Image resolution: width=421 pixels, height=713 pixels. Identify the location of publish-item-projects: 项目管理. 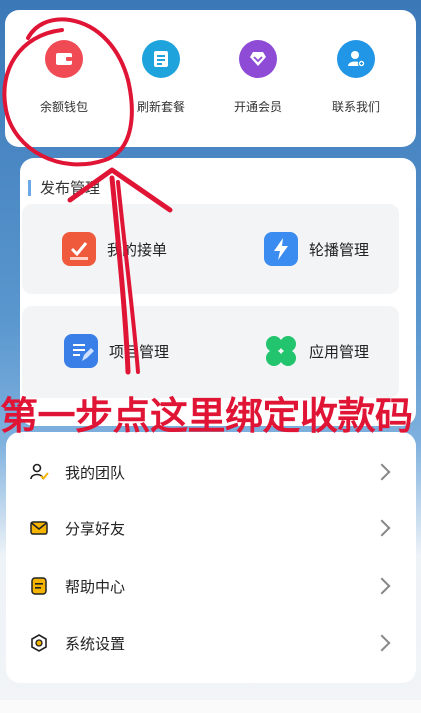
(116, 351).